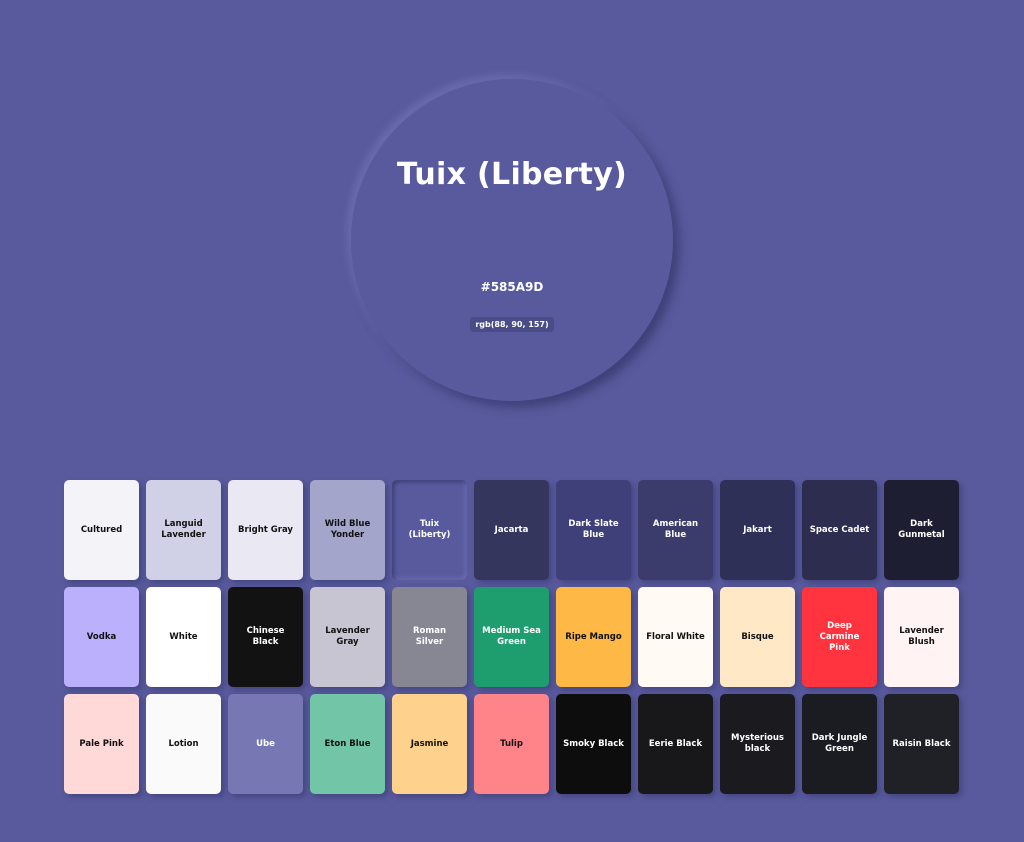  What do you see at coordinates (511, 530) in the screenshot?
I see `color-swatch: Jacarta` at bounding box center [511, 530].